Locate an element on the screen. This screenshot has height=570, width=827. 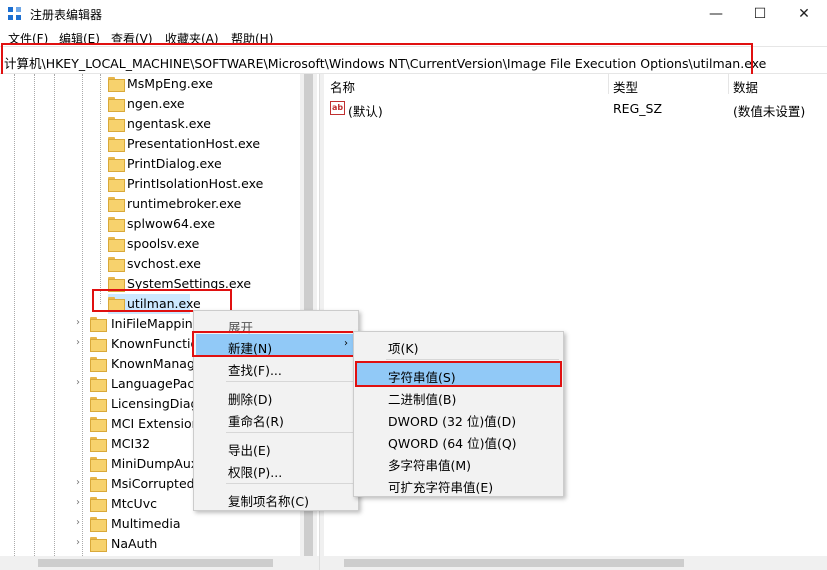
menu-help: 帮助(H) is located at coordinates (252, 38).